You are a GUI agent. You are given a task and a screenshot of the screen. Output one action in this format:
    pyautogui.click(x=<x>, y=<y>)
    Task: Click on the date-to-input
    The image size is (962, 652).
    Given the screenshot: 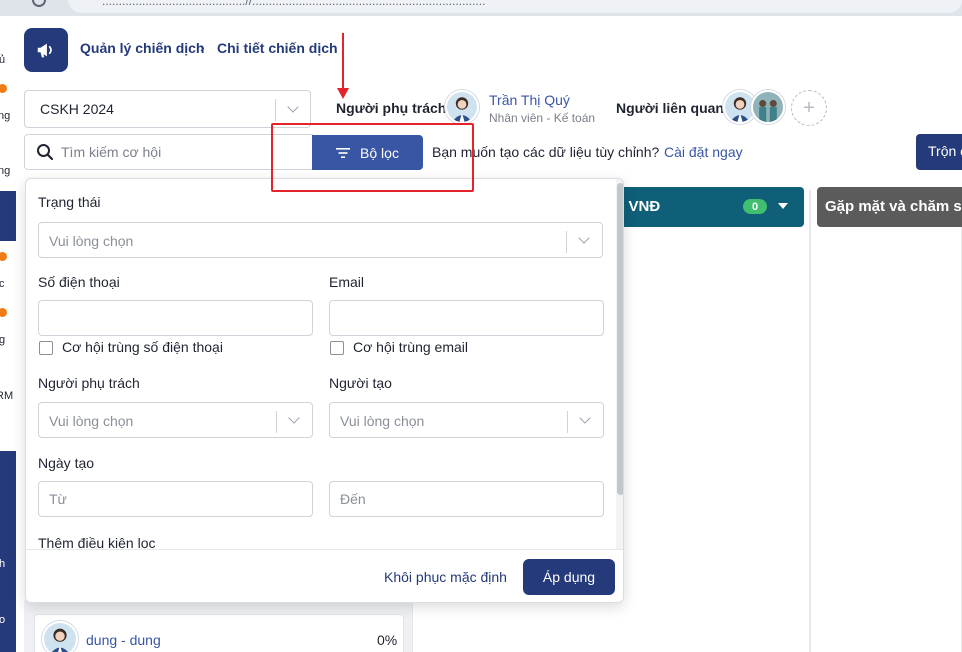 What is the action you would take?
    pyautogui.click(x=466, y=499)
    